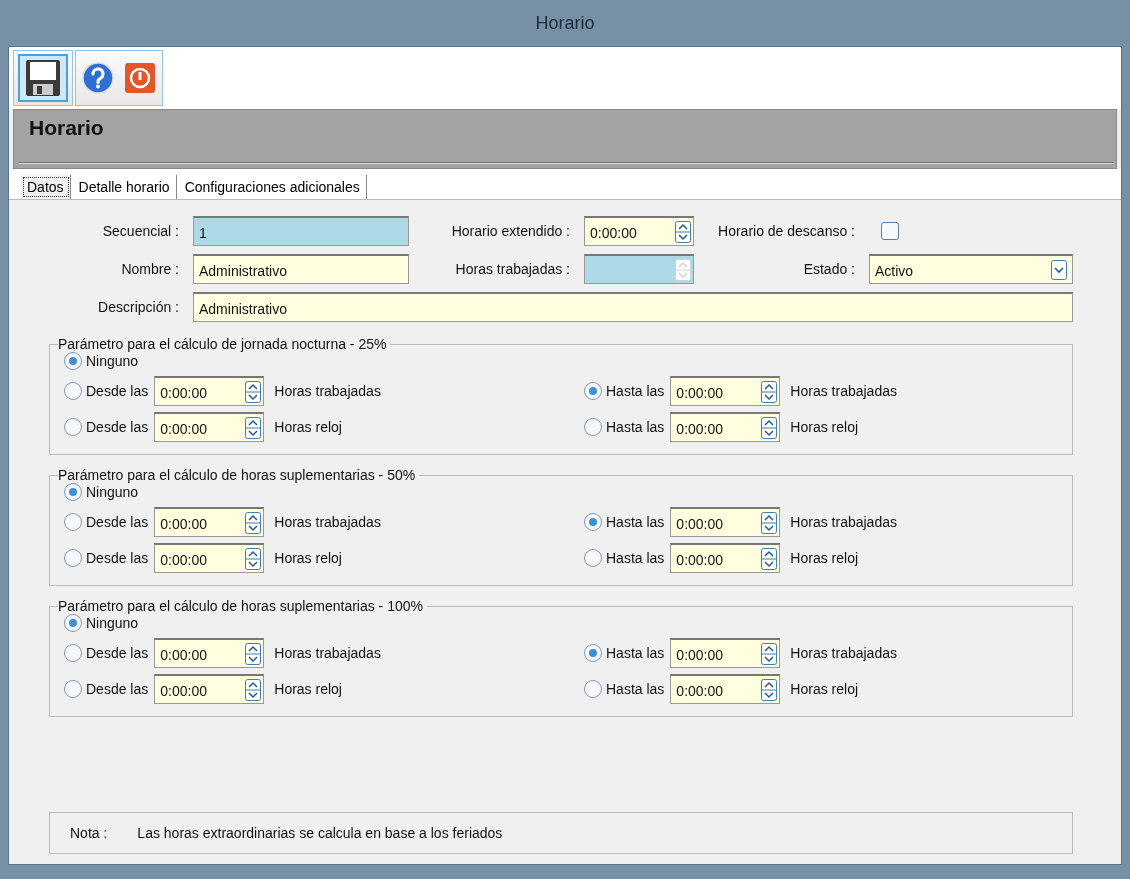  Describe the element at coordinates (828, 269) in the screenshot. I see `field-label: Estado :` at that location.